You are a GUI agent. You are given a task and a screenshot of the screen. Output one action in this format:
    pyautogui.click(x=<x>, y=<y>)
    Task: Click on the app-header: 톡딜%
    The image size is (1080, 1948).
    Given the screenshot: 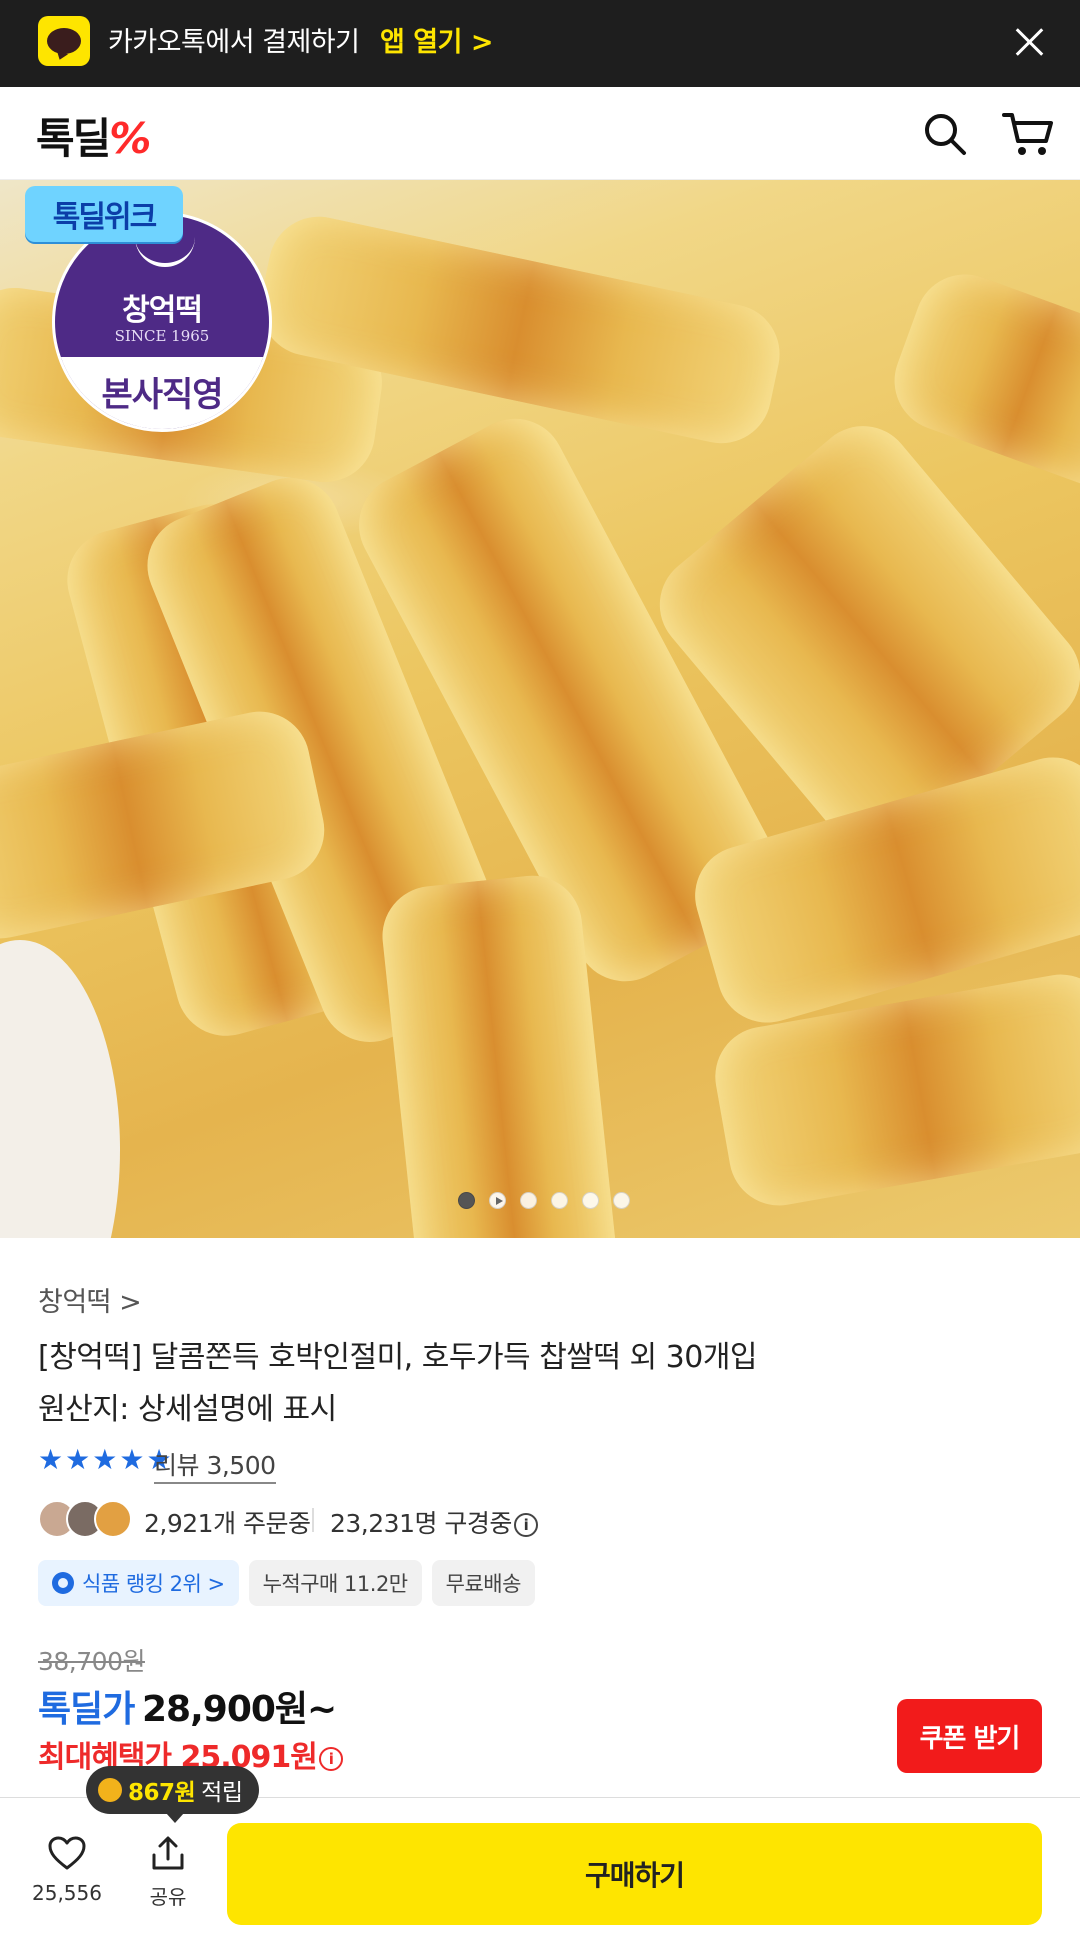 What is the action you would take?
    pyautogui.click(x=540, y=133)
    